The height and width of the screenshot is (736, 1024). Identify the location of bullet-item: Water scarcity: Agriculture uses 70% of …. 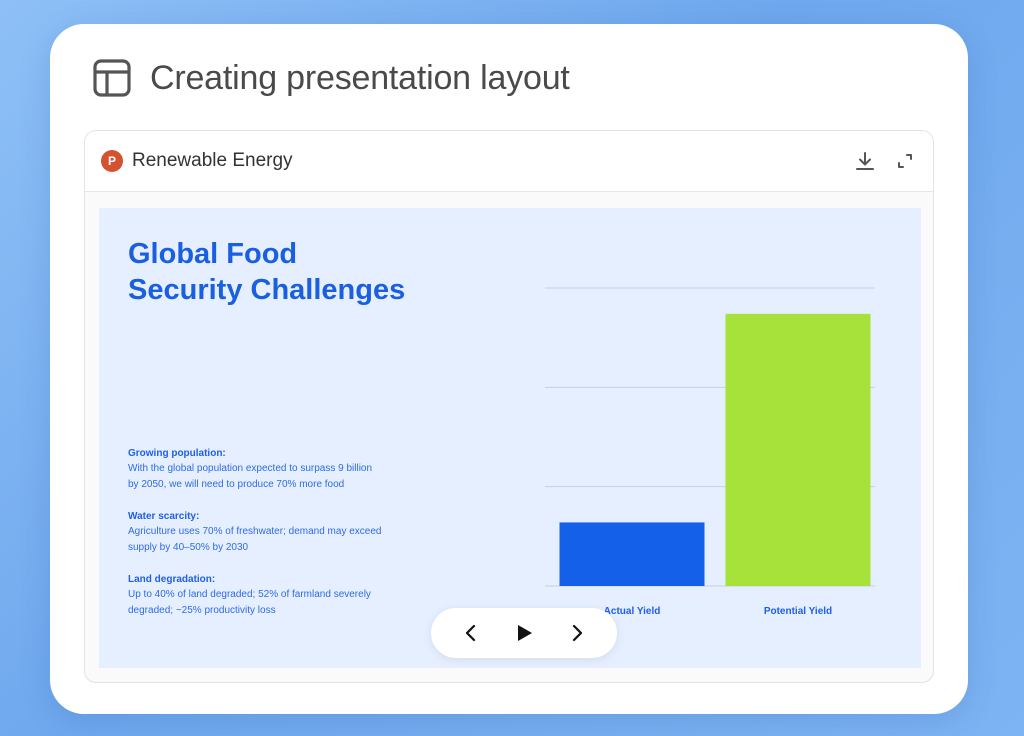
(283, 533).